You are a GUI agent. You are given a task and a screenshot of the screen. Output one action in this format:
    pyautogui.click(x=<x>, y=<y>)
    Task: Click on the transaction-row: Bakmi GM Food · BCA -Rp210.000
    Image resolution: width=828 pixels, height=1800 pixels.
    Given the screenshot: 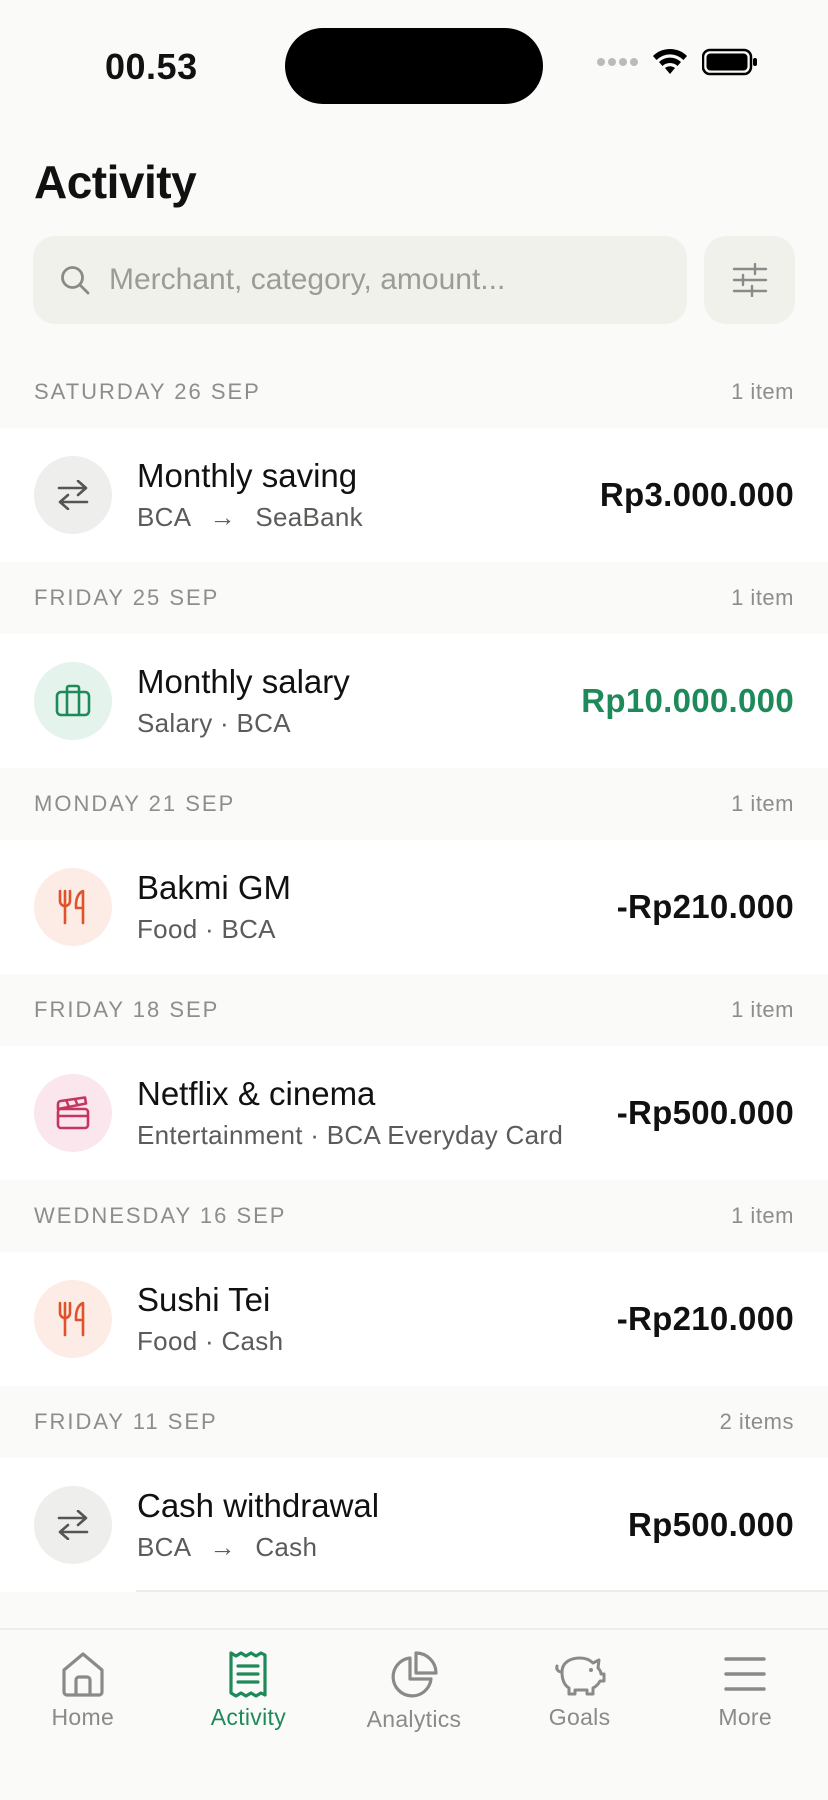 What is the action you would take?
    pyautogui.click(x=414, y=907)
    